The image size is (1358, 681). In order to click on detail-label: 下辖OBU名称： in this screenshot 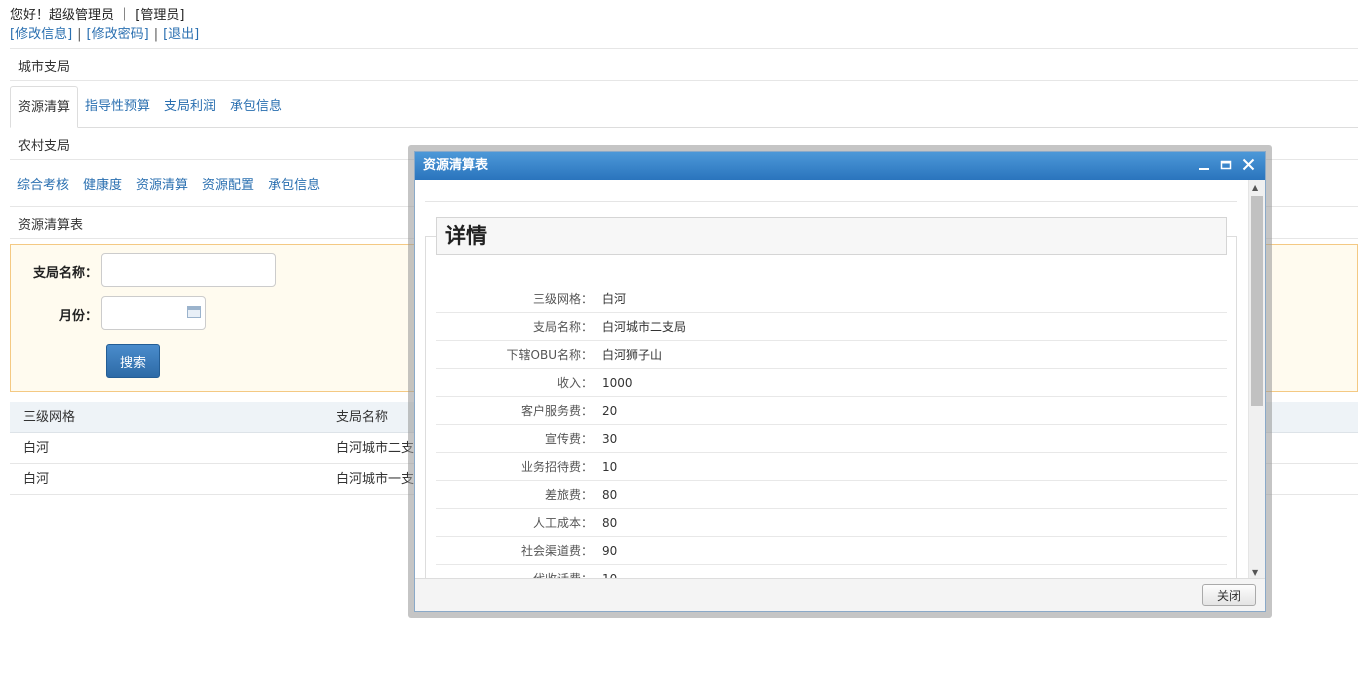, I will do `click(549, 355)`.